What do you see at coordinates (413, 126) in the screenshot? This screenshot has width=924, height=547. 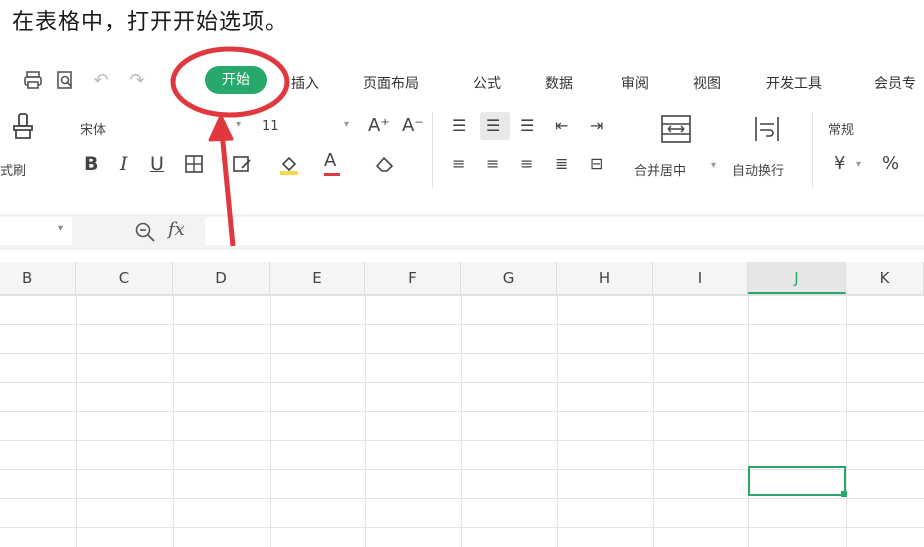 I see `shrink-font-icon: A⁻` at bounding box center [413, 126].